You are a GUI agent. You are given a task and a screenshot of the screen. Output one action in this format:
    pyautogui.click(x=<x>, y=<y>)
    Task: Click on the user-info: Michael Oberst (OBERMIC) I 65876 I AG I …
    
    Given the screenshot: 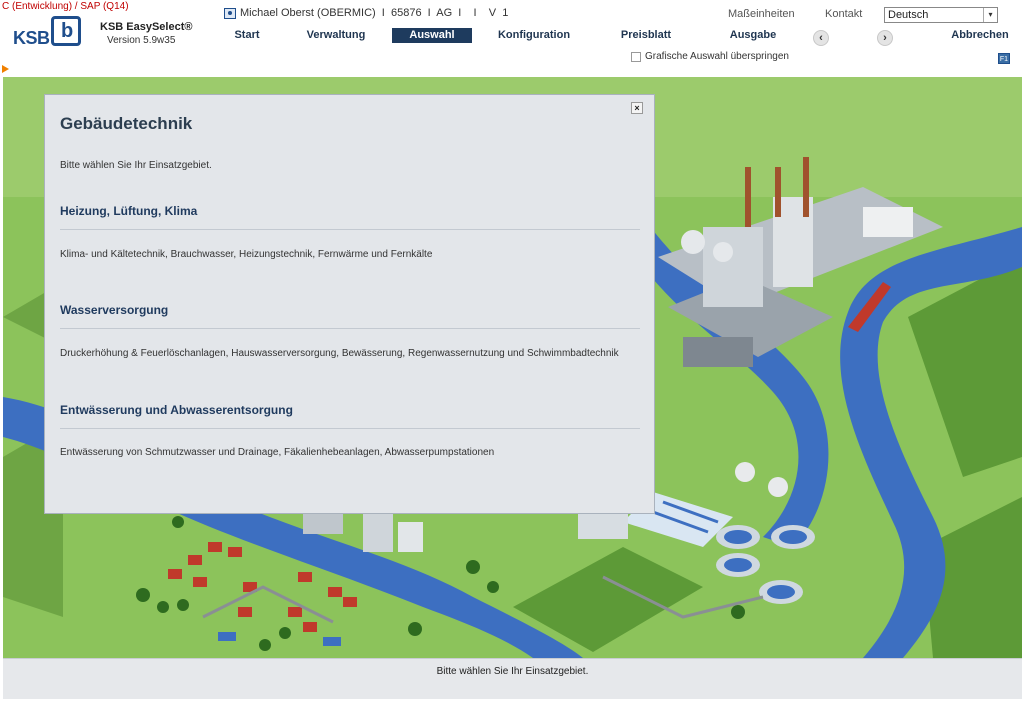 What is the action you would take?
    pyautogui.click(x=366, y=13)
    